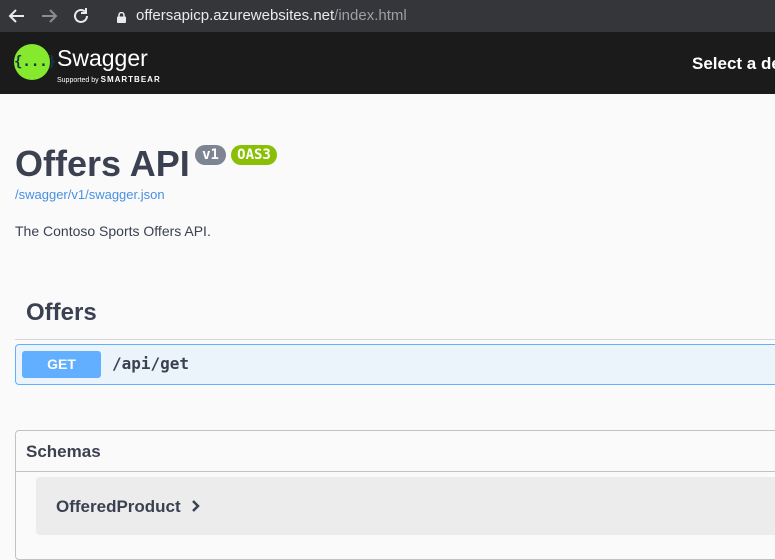  Describe the element at coordinates (61, 364) in the screenshot. I see `method-badge: GET` at that location.